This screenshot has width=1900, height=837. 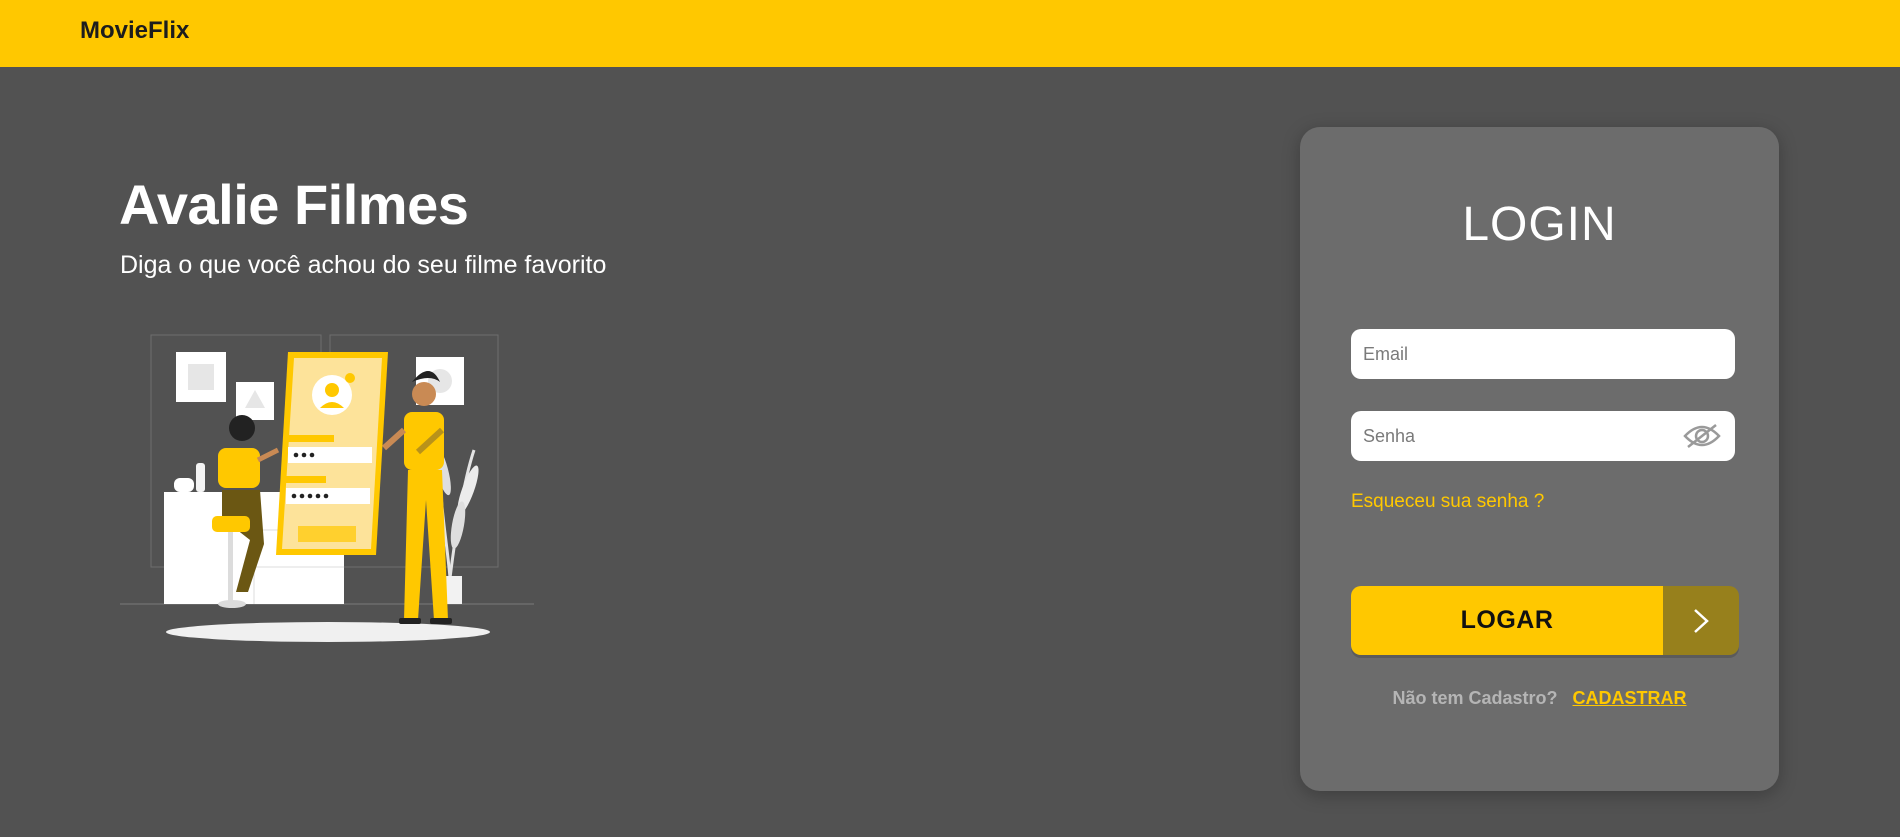 I want to click on password-field, so click(x=1543, y=436).